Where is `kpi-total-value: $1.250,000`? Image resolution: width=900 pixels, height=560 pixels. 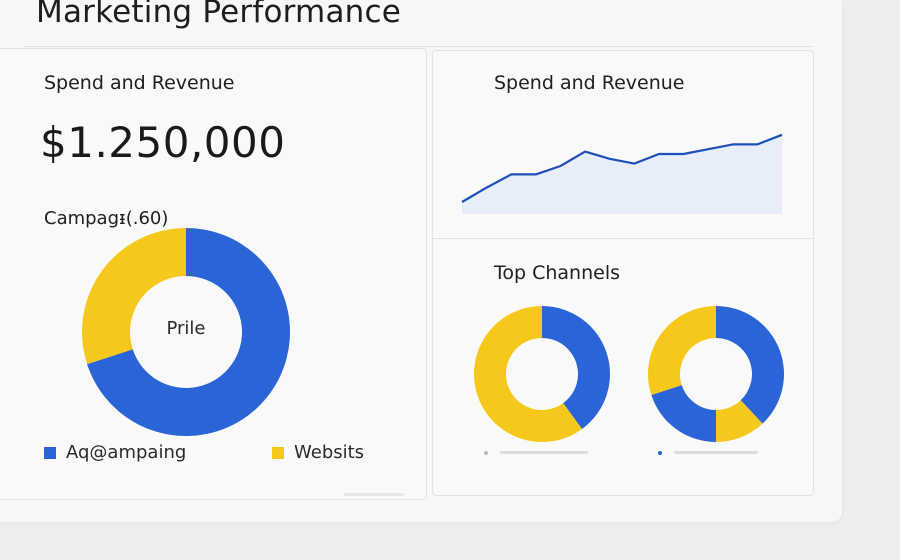 kpi-total-value: $1.250,000 is located at coordinates (163, 142).